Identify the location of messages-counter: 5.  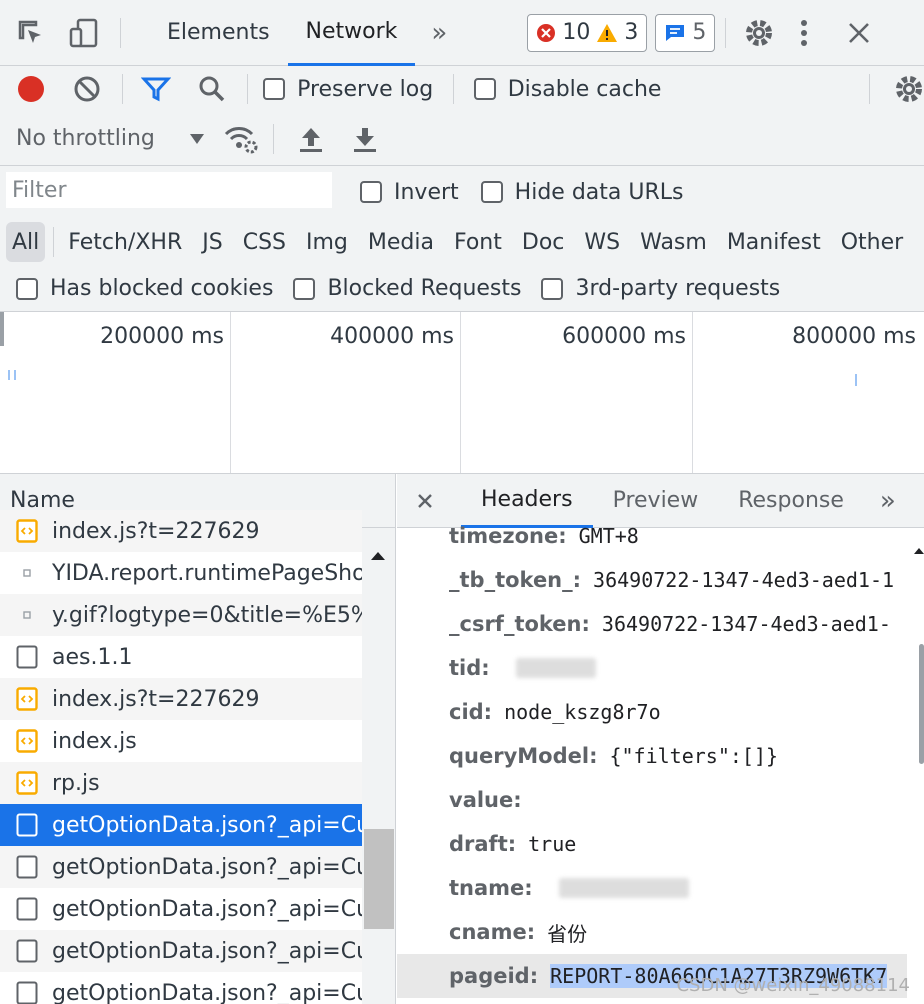
(685, 32).